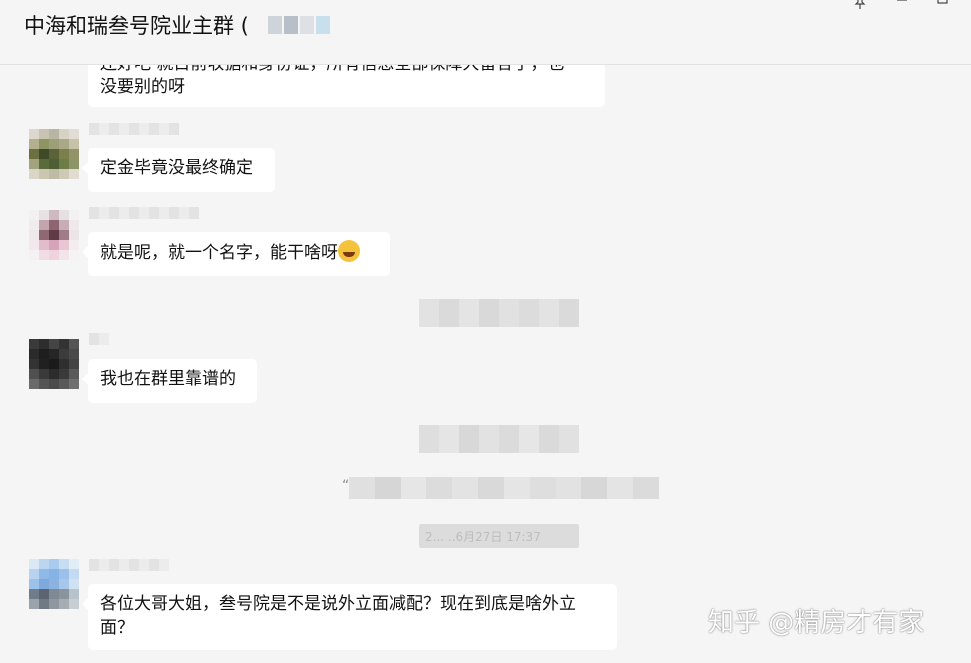 This screenshot has height=663, width=971. I want to click on member-count-blur, so click(302, 25).